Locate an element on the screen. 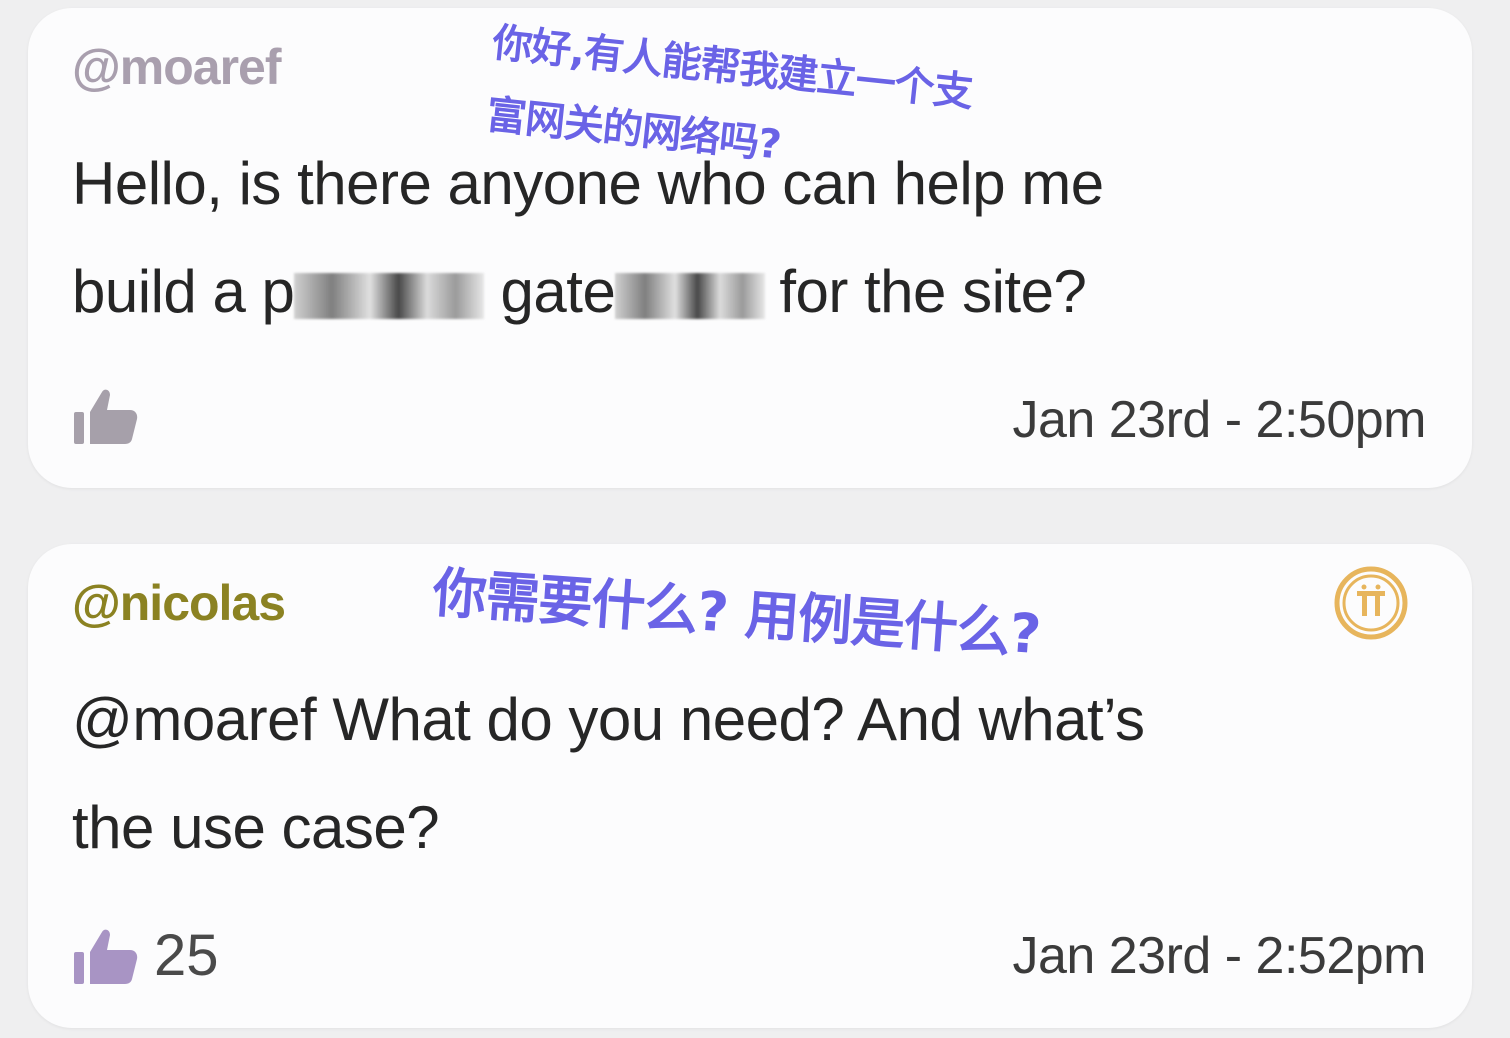 The image size is (1510, 1038). comment-body-fragment: for the site? is located at coordinates (933, 291).